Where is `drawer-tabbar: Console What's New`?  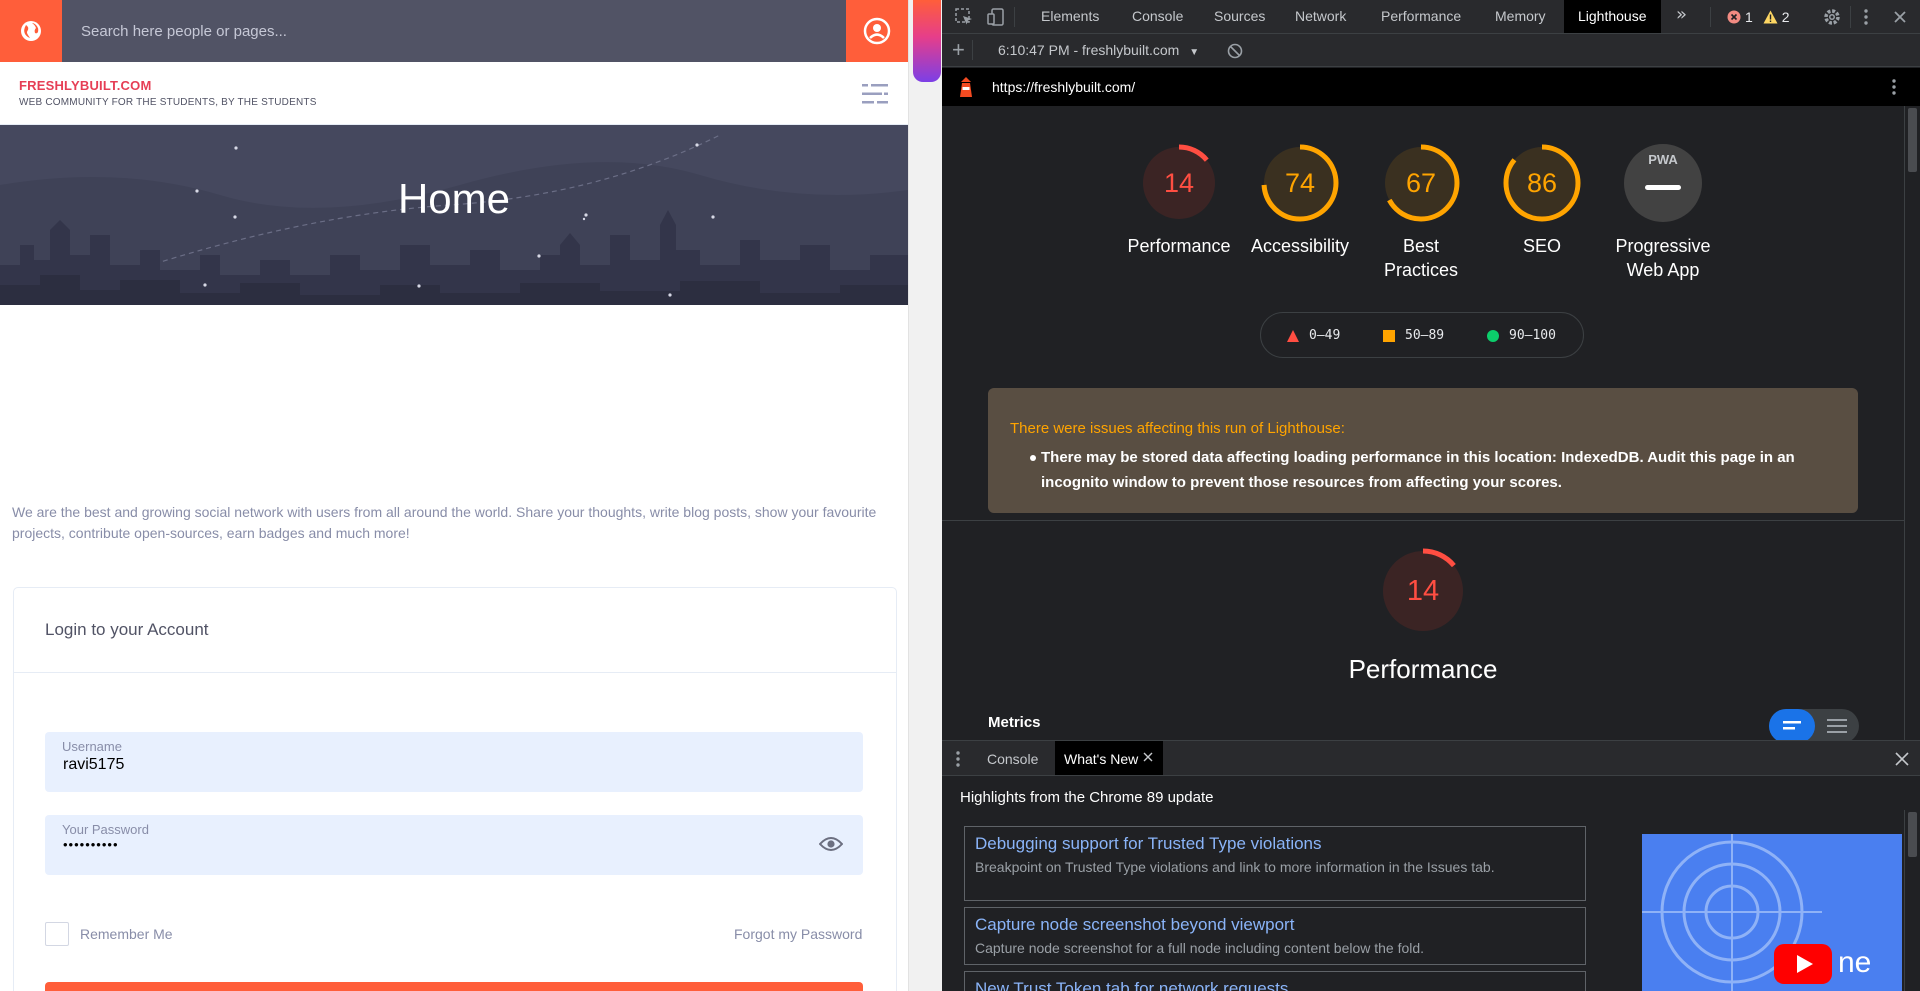 drawer-tabbar: Console What's New is located at coordinates (1431, 758).